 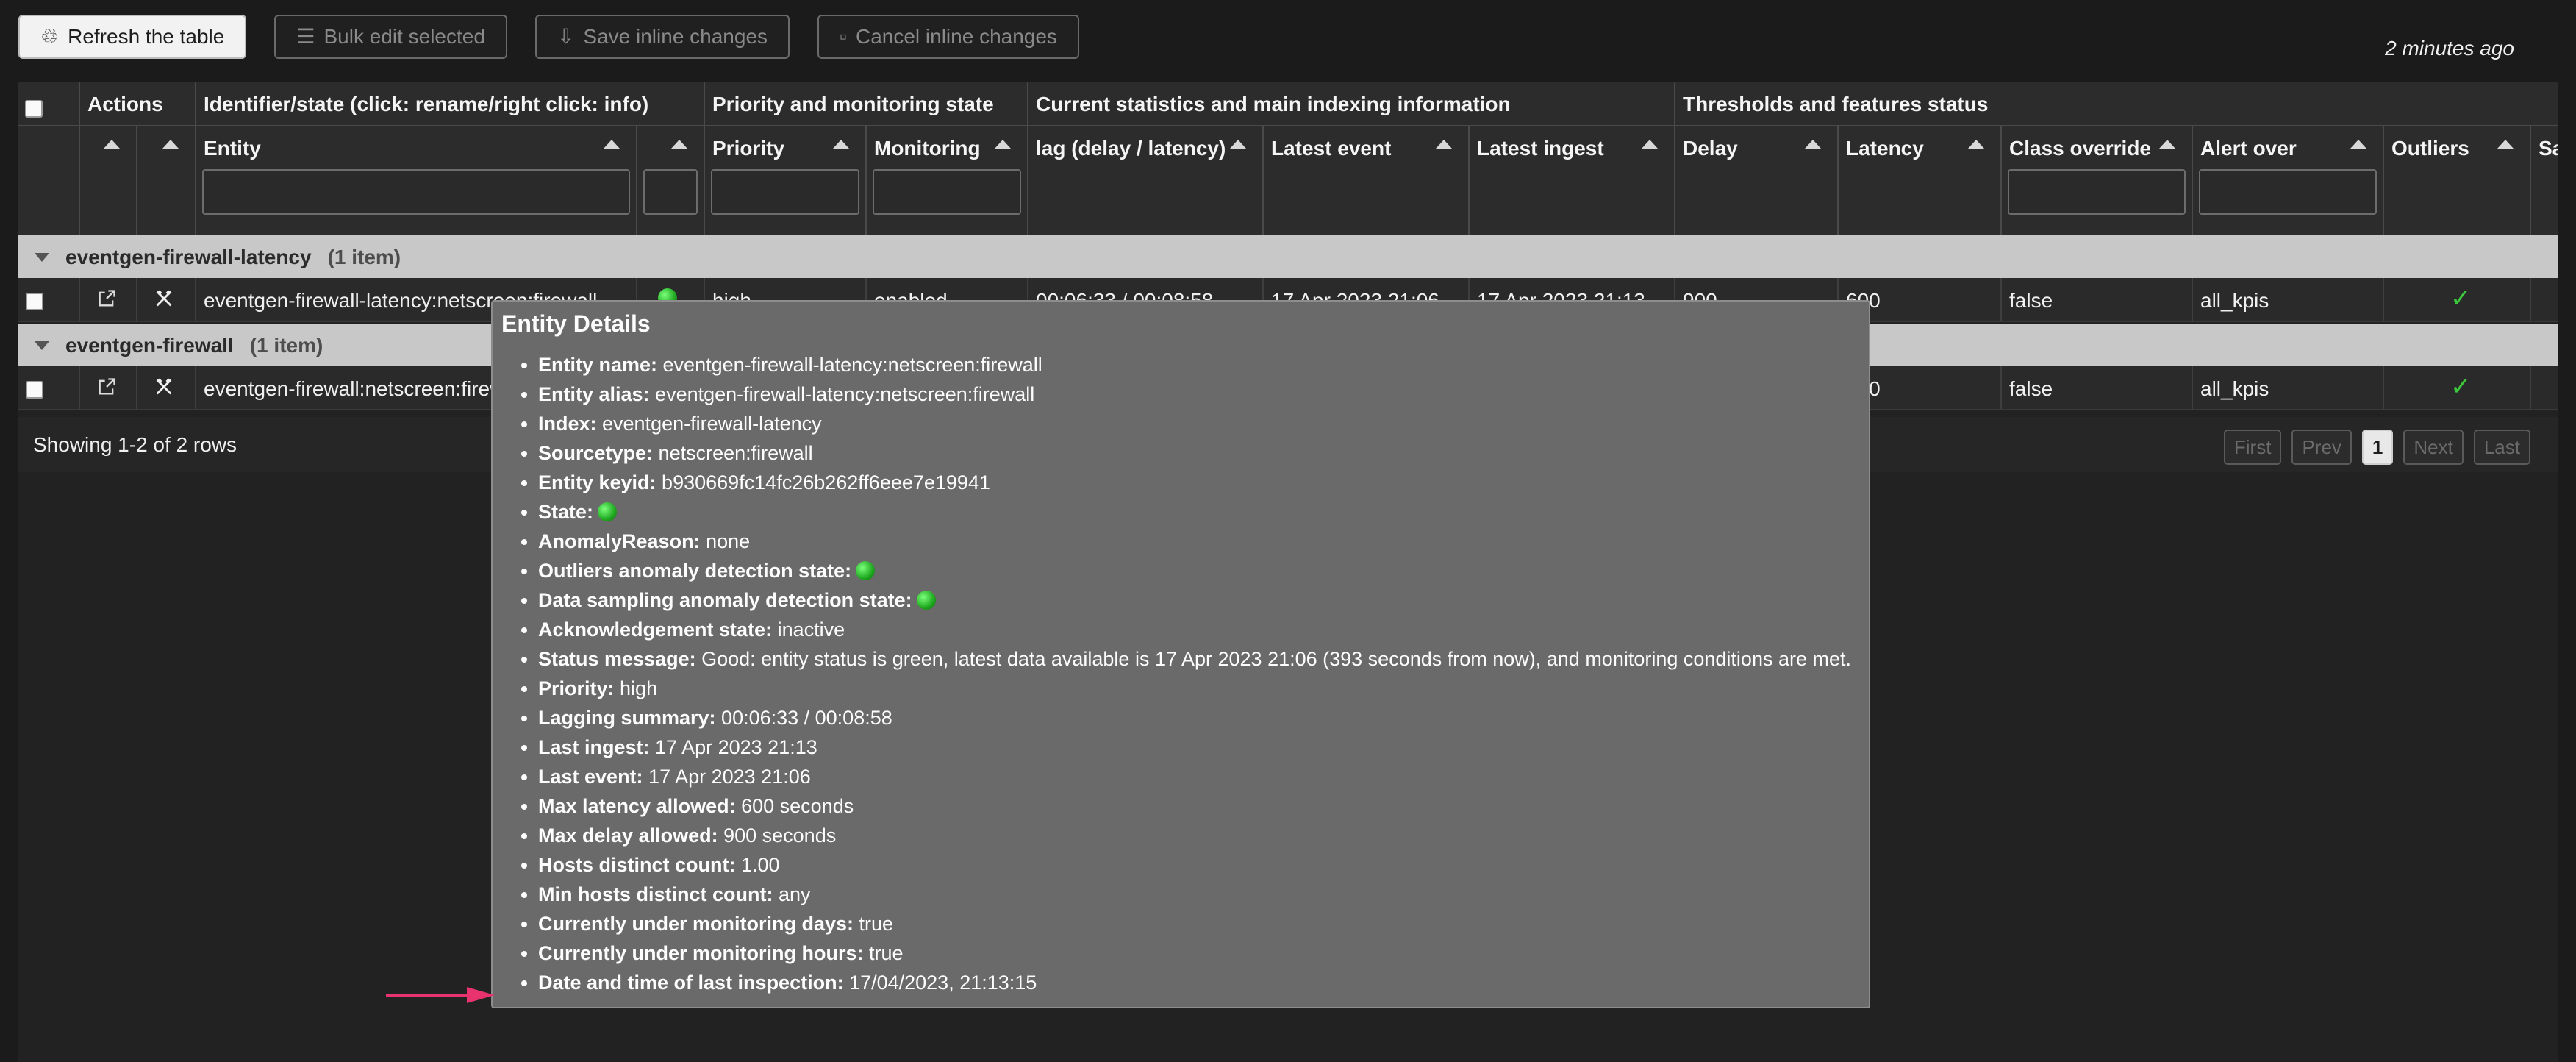 I want to click on column-class-override: Class override, so click(x=2096, y=183).